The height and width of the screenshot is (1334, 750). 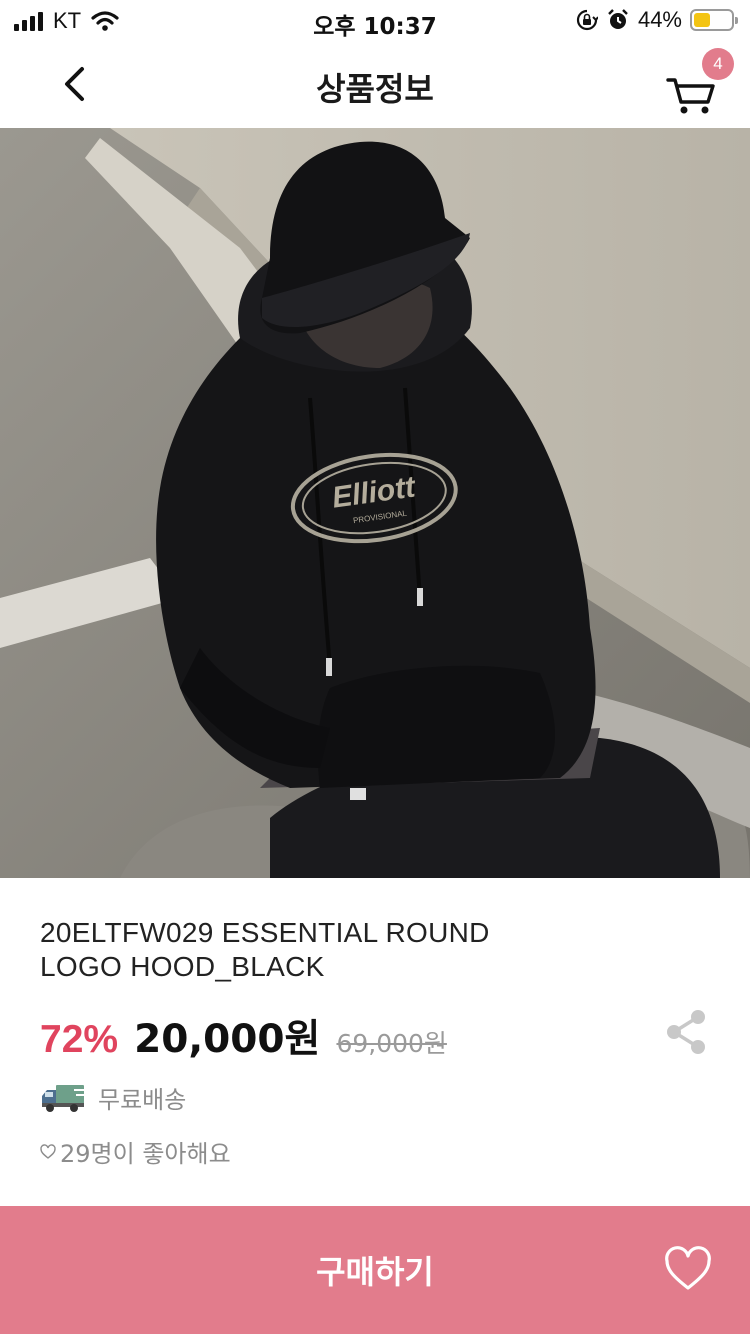 What do you see at coordinates (659, 19) in the screenshot?
I see `battery-percent: 44%` at bounding box center [659, 19].